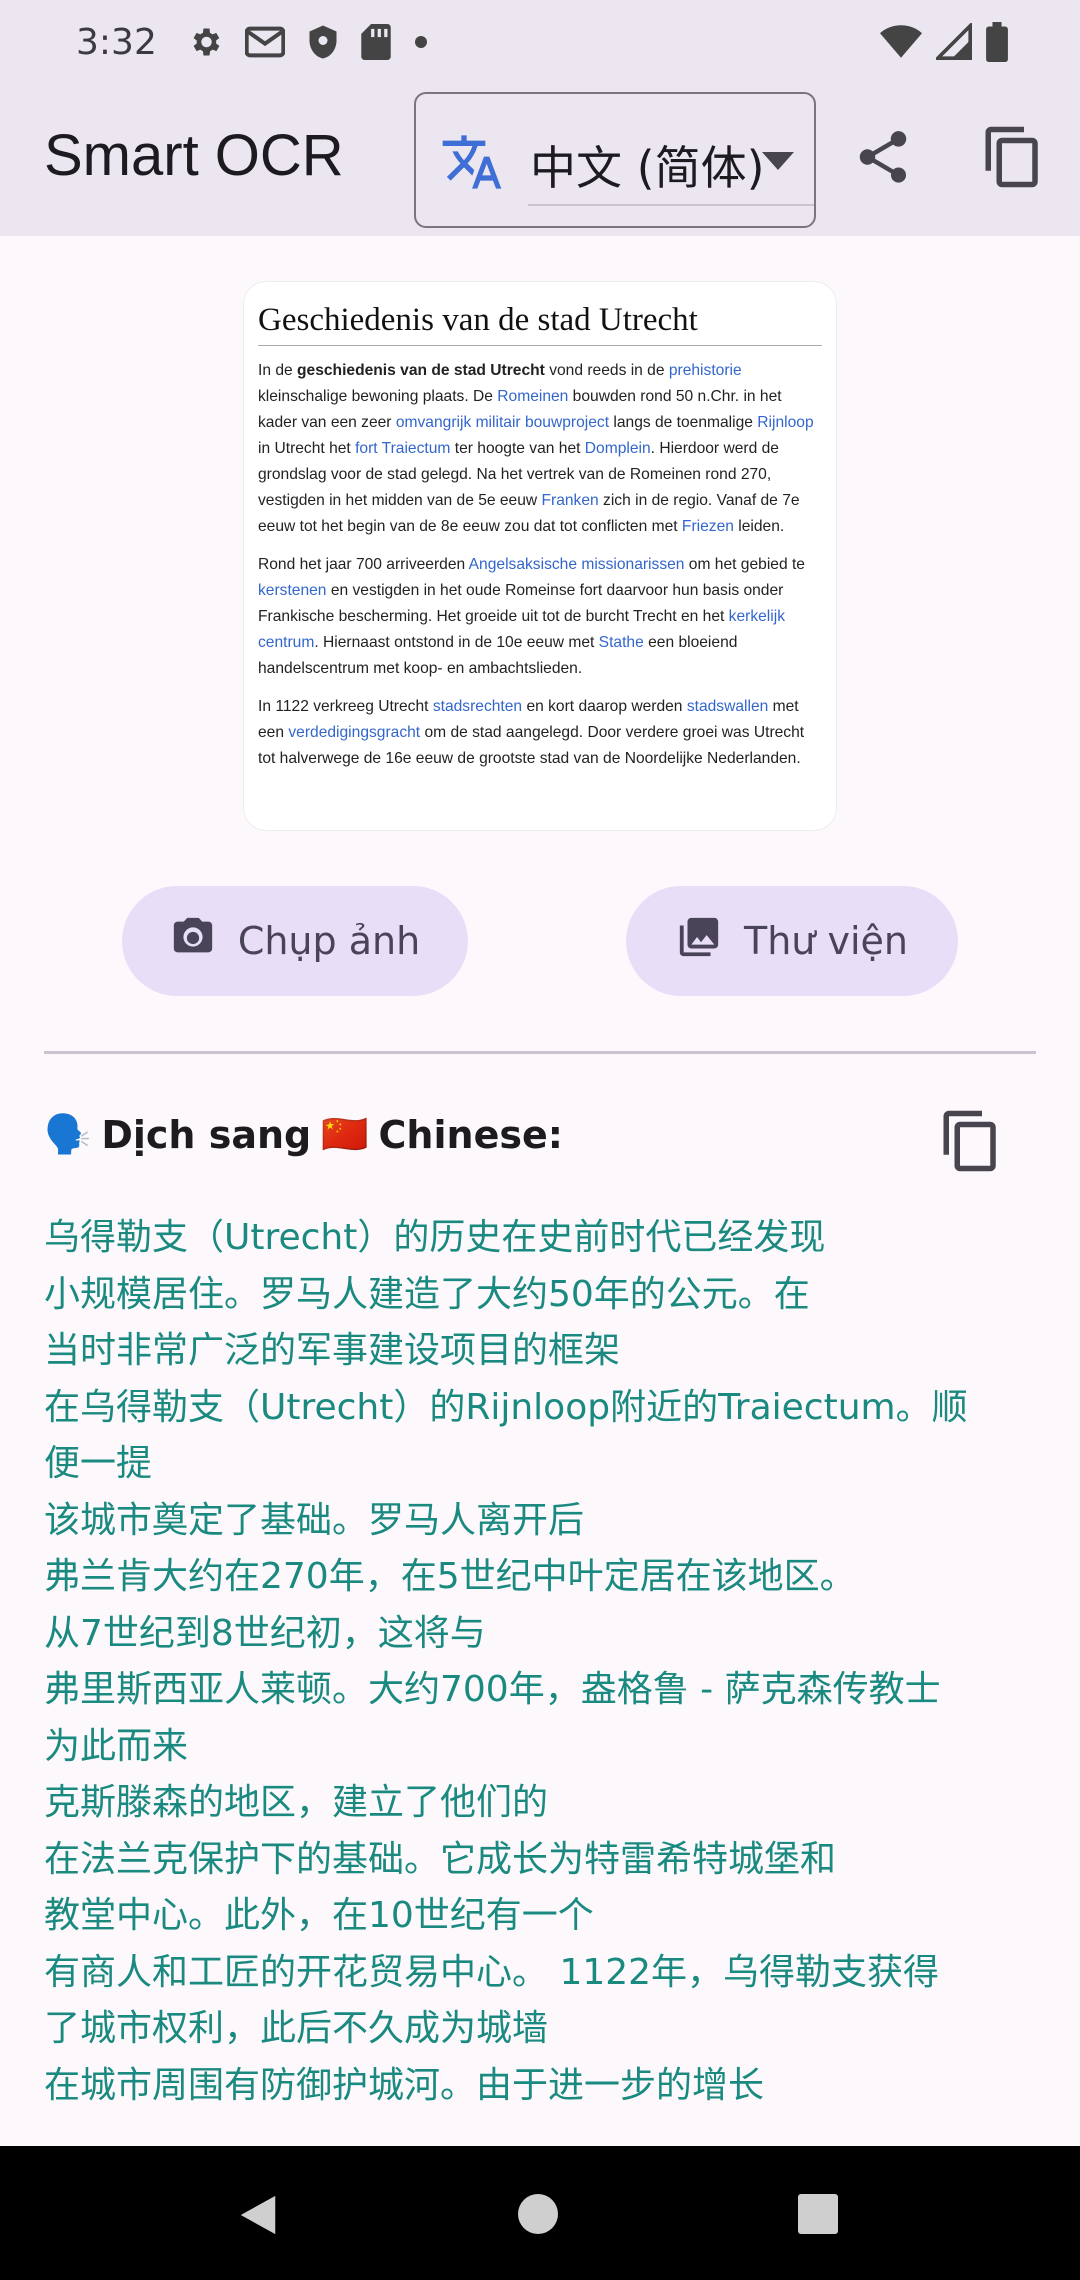 The height and width of the screenshot is (2280, 1080). Describe the element at coordinates (647, 168) in the screenshot. I see `language-value: 中文 (简体)` at that location.